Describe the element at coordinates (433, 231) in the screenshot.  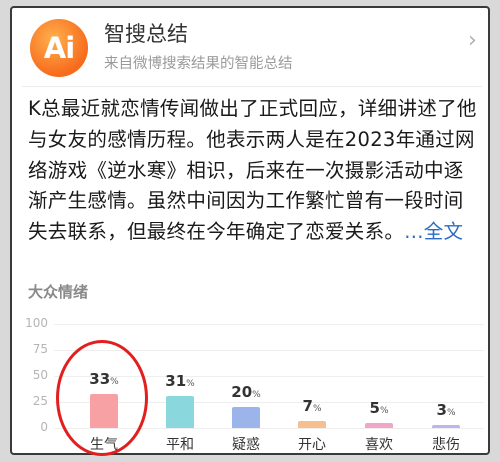
I see `full-text-link: ...全文` at that location.